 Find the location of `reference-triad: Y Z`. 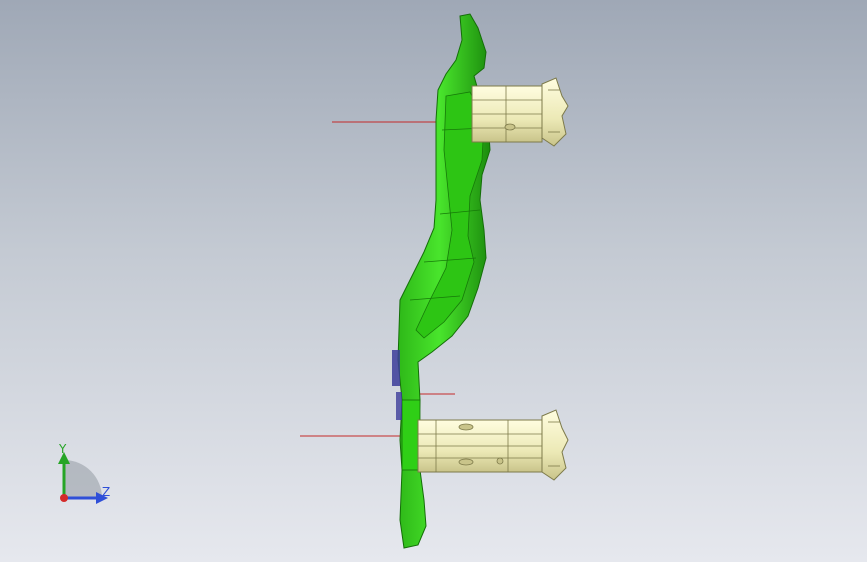

reference-triad: Y Z is located at coordinates (84, 475).